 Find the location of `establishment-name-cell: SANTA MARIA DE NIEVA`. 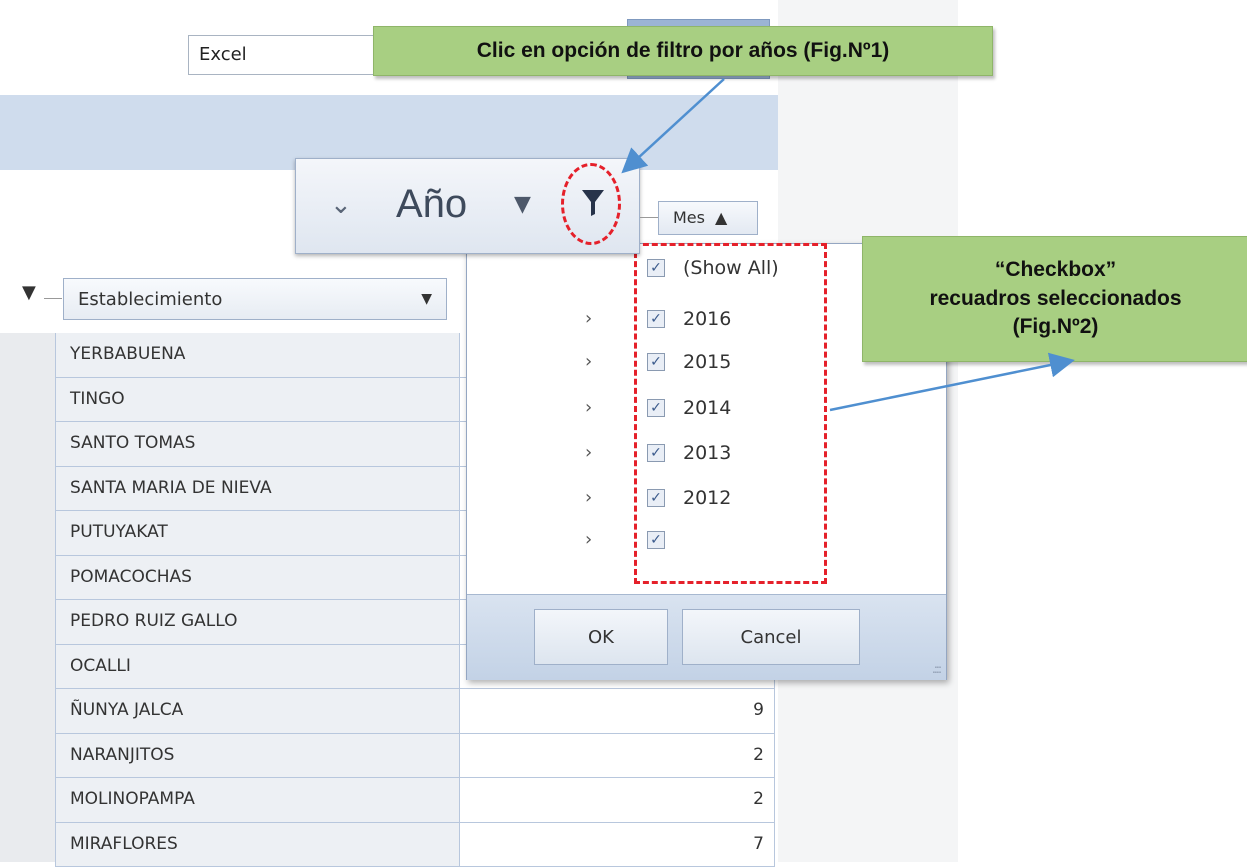

establishment-name-cell: SANTA MARIA DE NIEVA is located at coordinates (257, 489).